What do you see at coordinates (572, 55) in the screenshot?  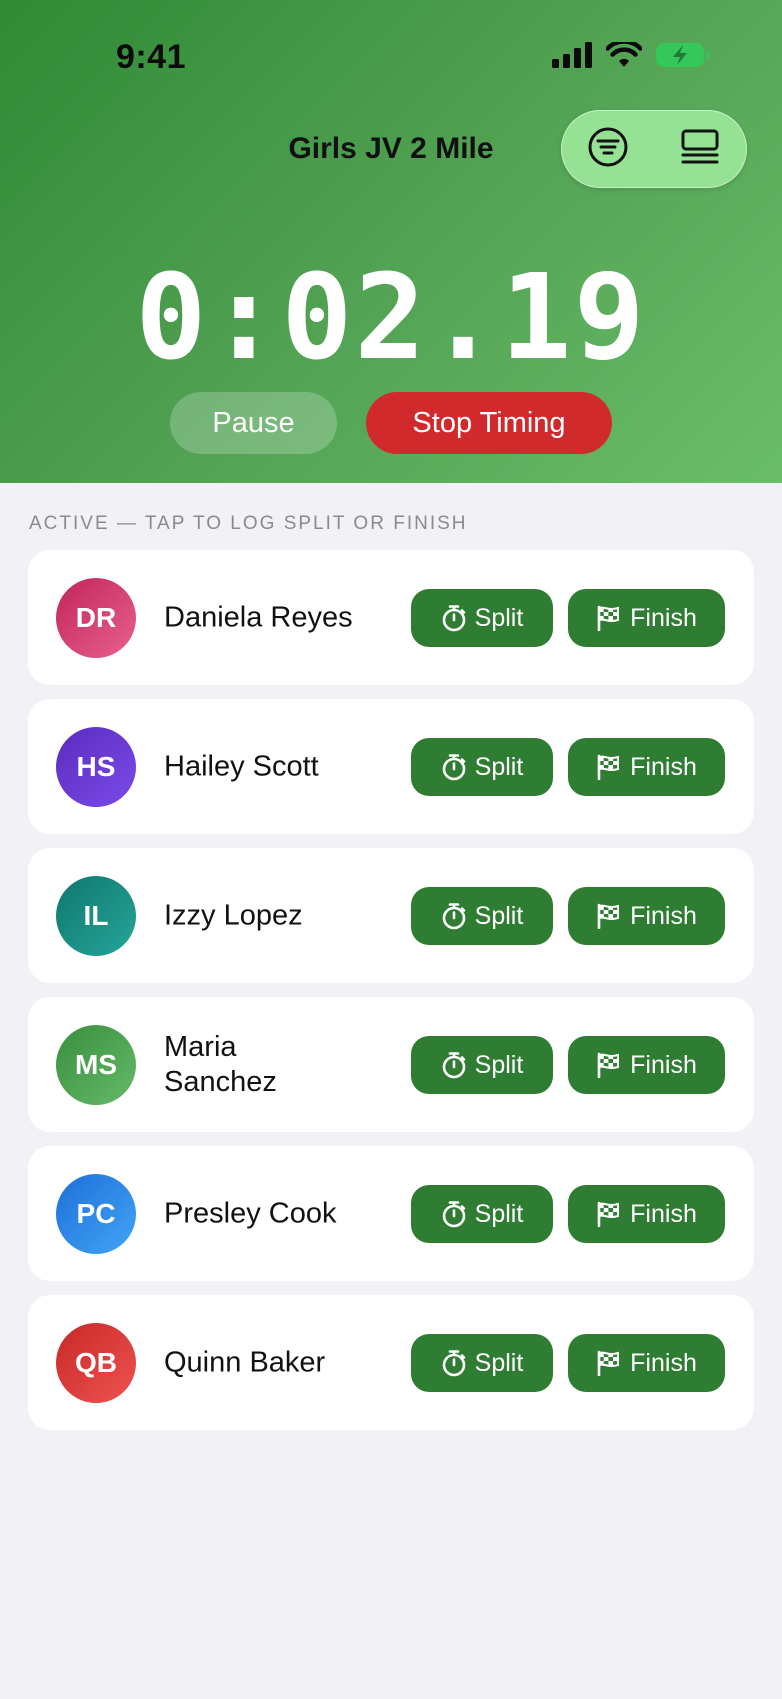 I see `cellular-signal-icon` at bounding box center [572, 55].